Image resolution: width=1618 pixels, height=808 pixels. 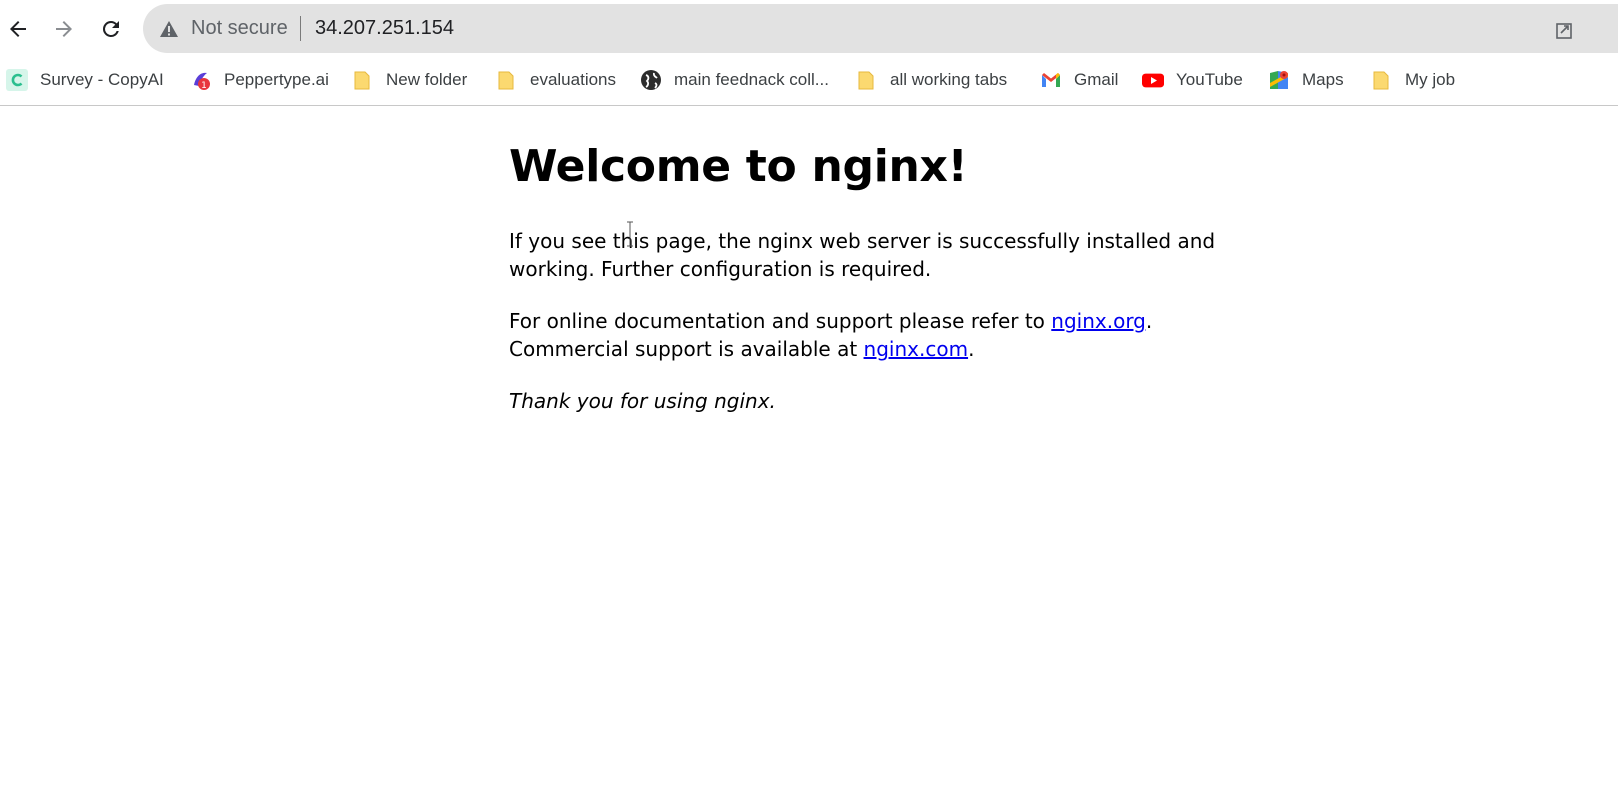 I want to click on commercial-period: ., so click(x=971, y=349).